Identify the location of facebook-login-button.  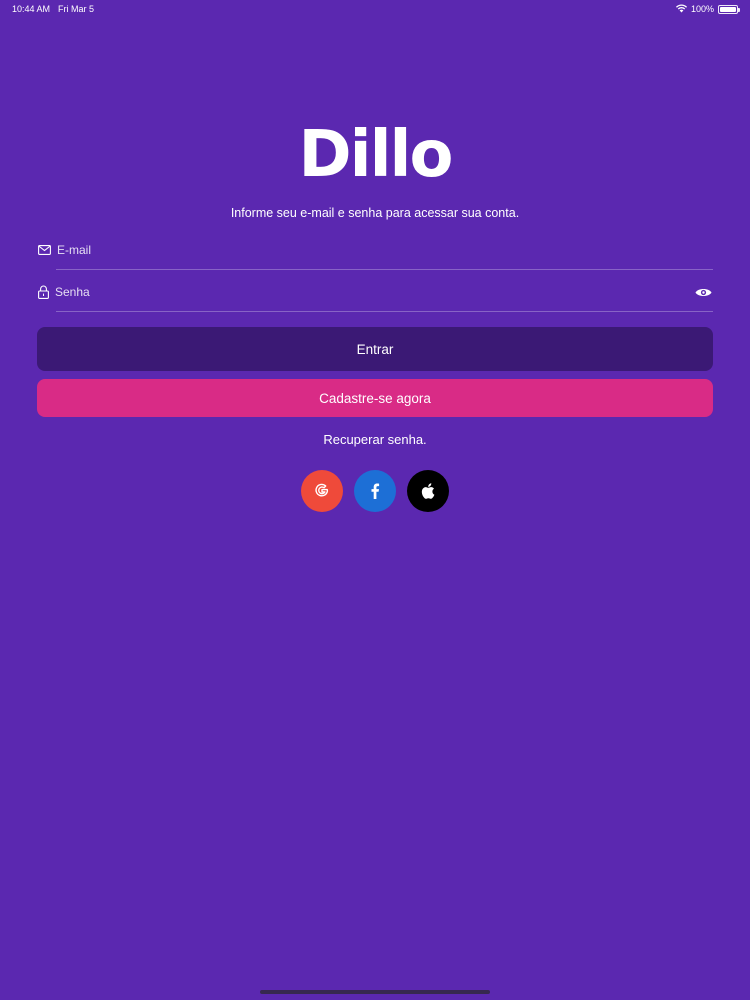
(375, 491).